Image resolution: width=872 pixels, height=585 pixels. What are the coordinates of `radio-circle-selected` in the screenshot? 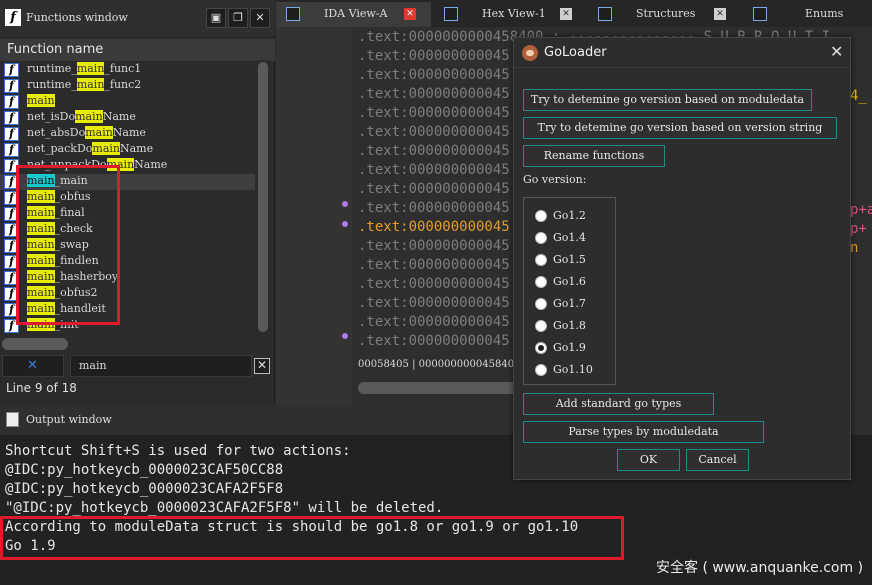 It's located at (541, 348).